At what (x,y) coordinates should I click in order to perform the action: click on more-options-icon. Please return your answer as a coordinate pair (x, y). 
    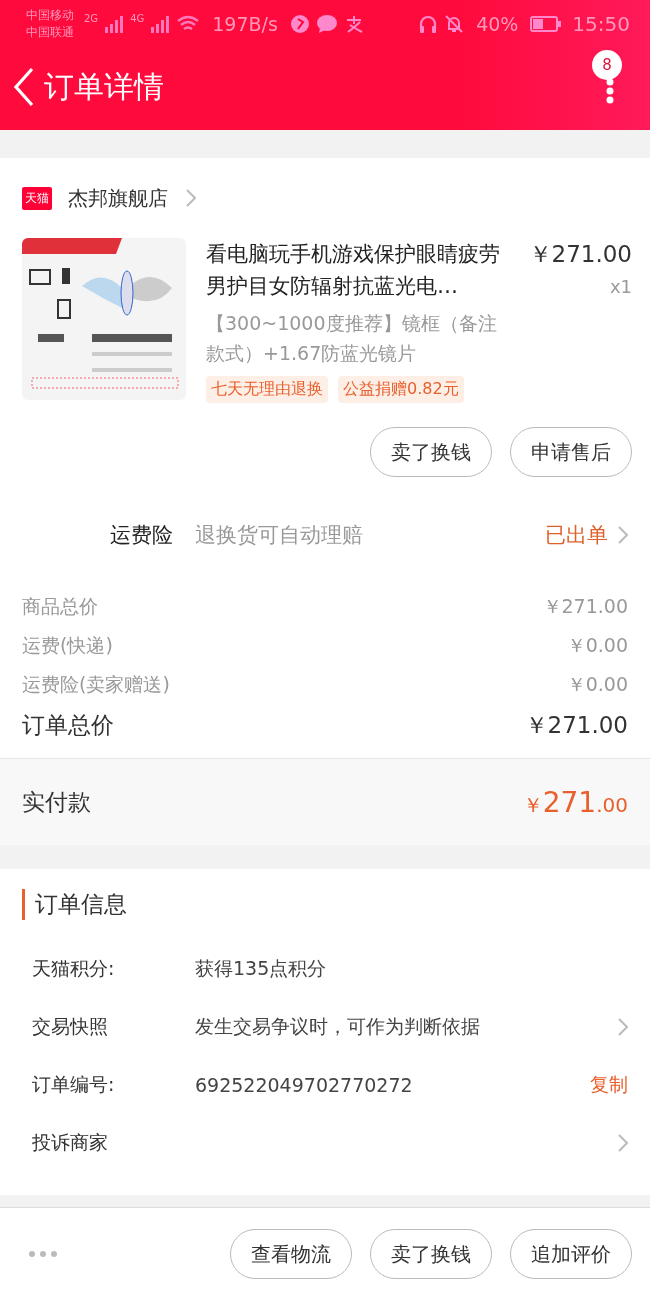
    Looking at the image, I should click on (610, 91).